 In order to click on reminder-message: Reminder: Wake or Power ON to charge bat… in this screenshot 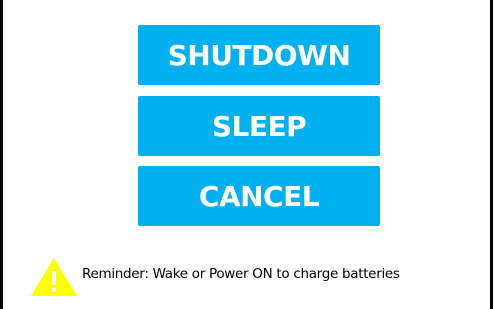, I will do `click(215, 277)`.